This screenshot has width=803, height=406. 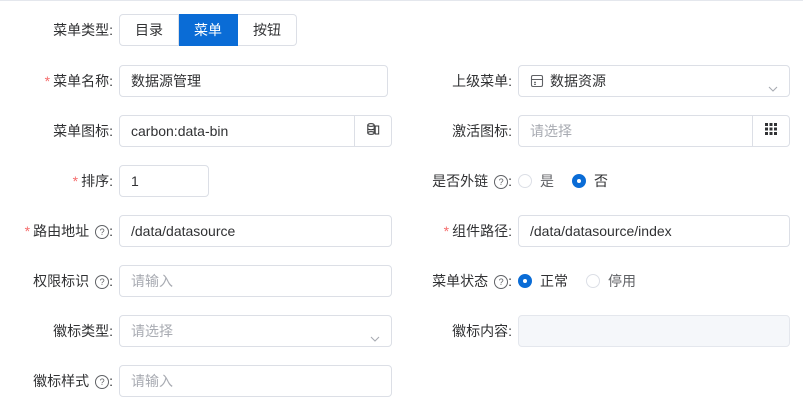 What do you see at coordinates (401, 0) in the screenshot?
I see `top-divider` at bounding box center [401, 0].